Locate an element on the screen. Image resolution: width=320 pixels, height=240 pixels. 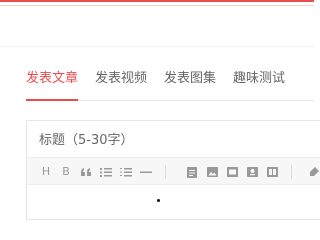
header-divider is located at coordinates (157, 46).